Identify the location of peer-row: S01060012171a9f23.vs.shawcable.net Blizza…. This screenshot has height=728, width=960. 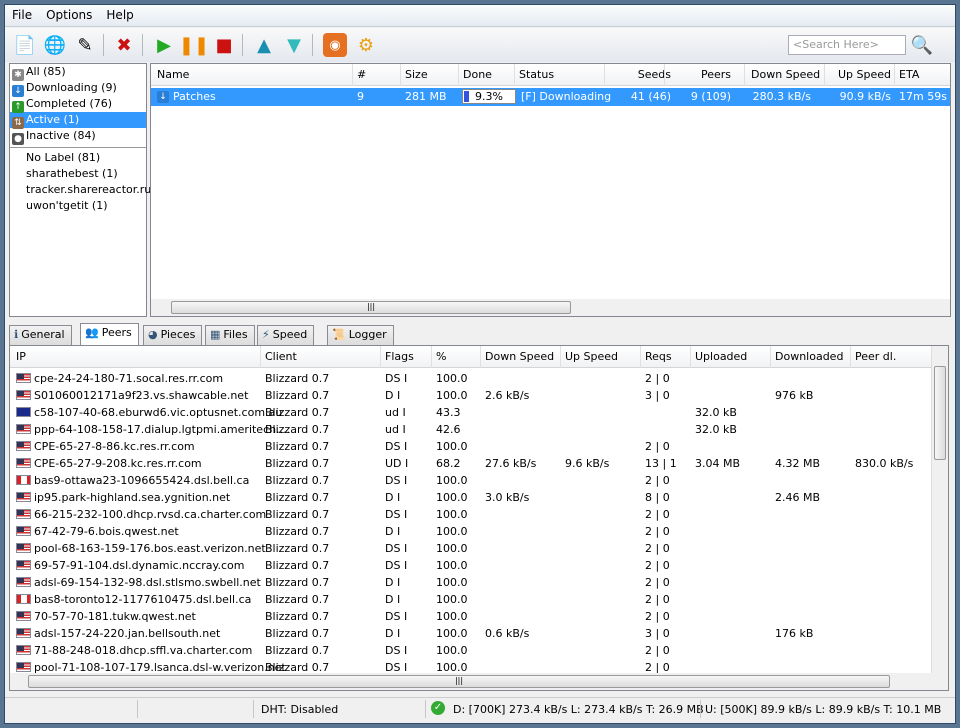
(479, 395).